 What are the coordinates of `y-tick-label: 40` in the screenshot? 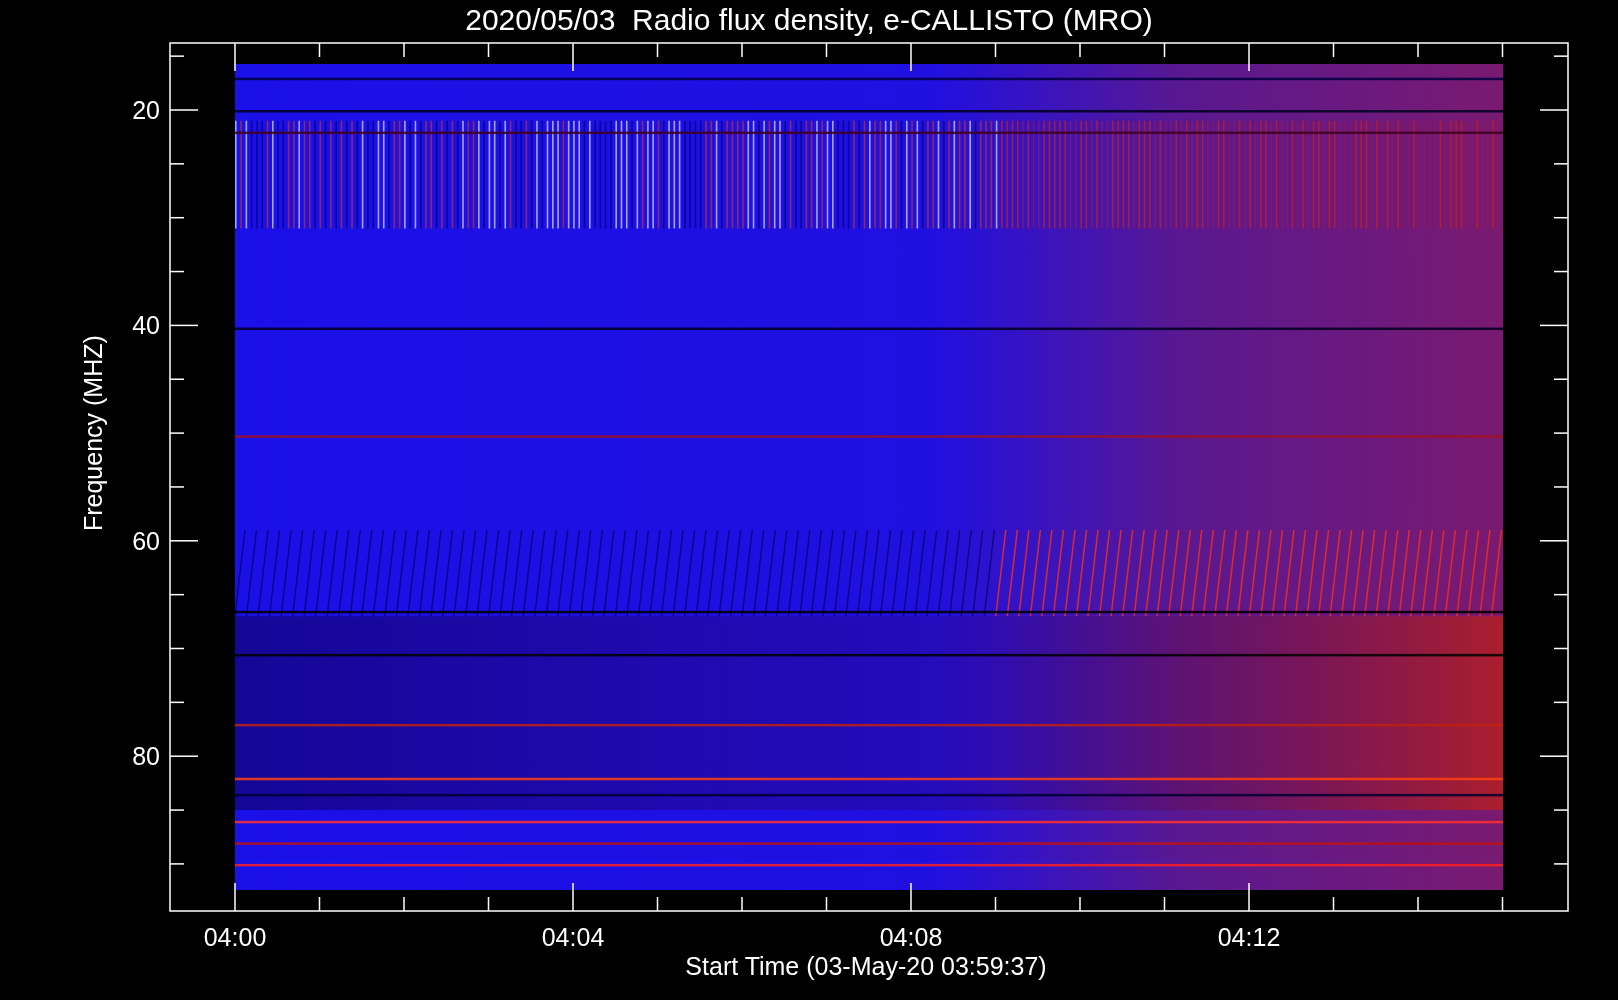 It's located at (146, 325).